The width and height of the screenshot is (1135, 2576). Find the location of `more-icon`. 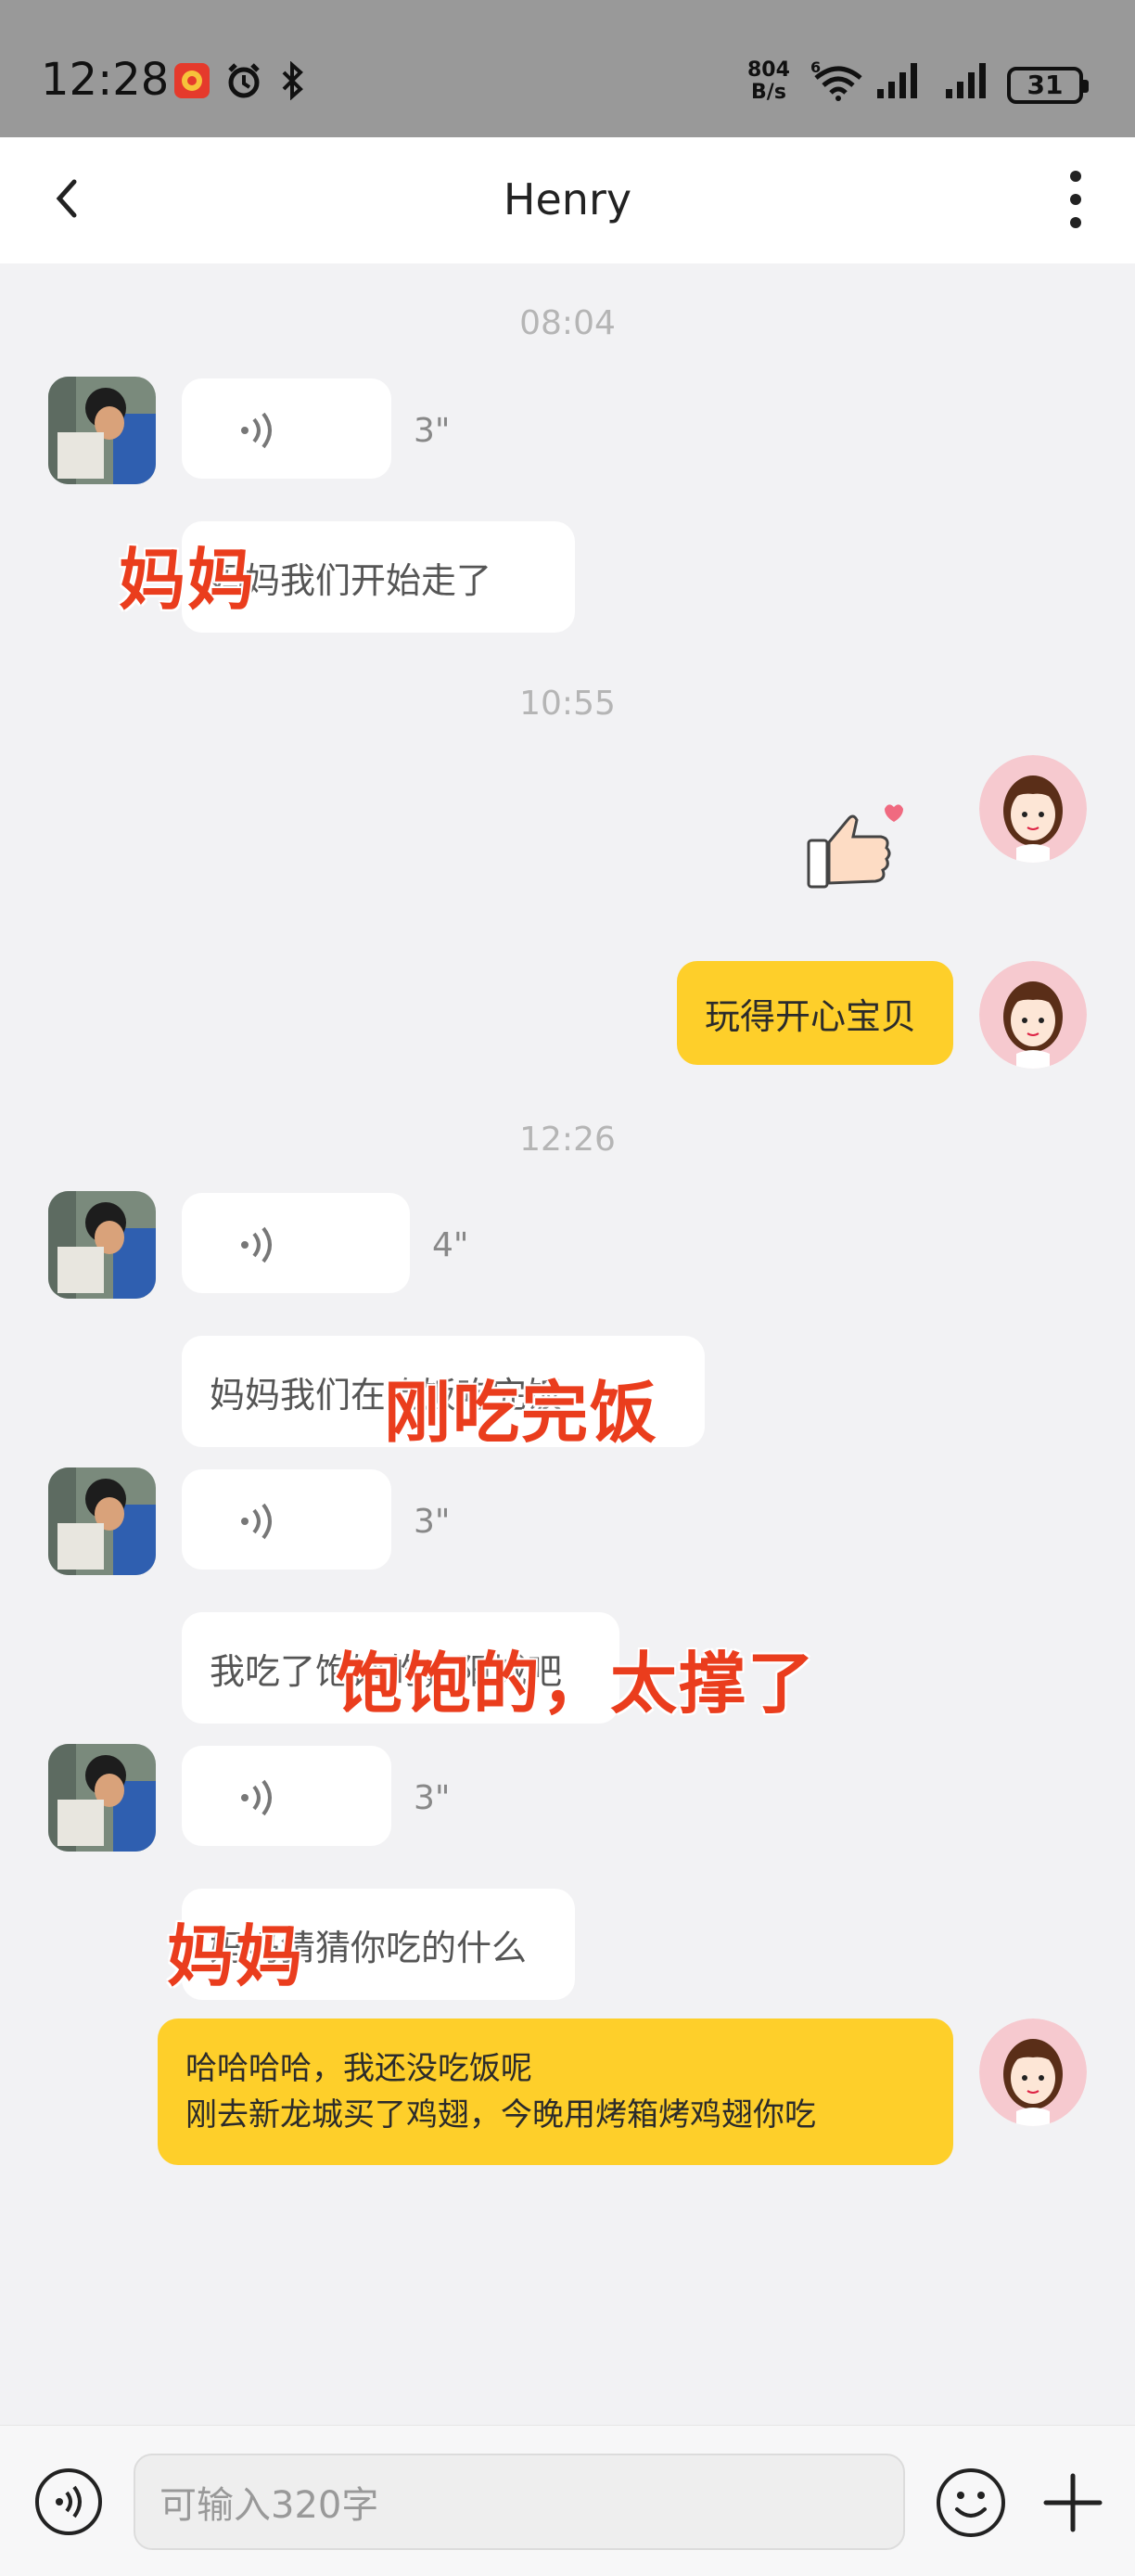

more-icon is located at coordinates (1076, 199).